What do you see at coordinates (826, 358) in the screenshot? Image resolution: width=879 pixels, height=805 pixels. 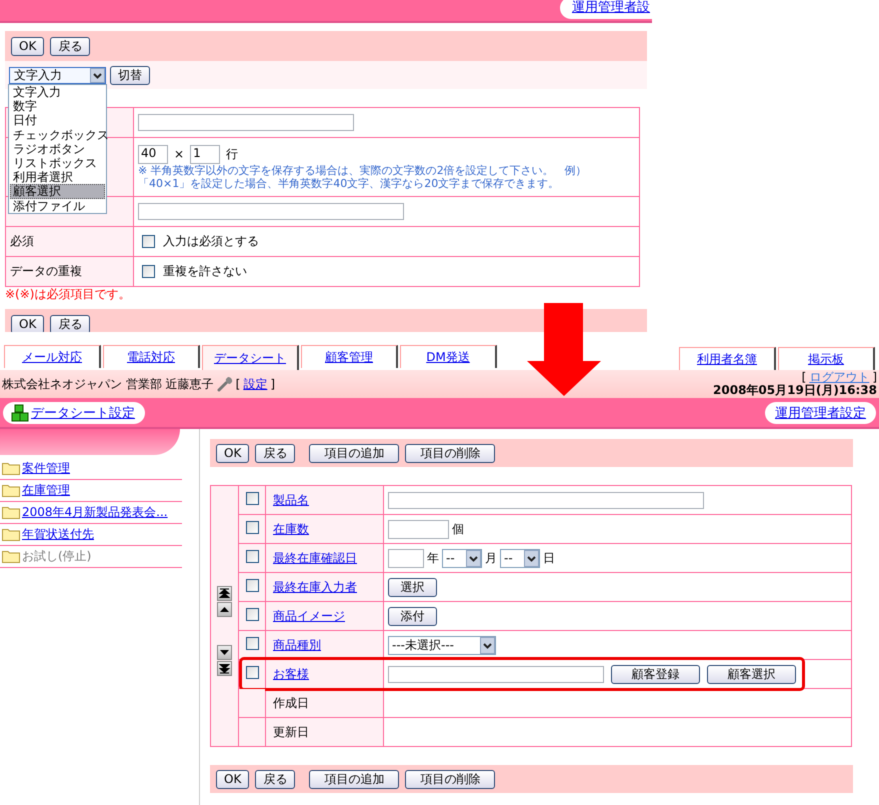 I see `nav-tab: 掲示板` at bounding box center [826, 358].